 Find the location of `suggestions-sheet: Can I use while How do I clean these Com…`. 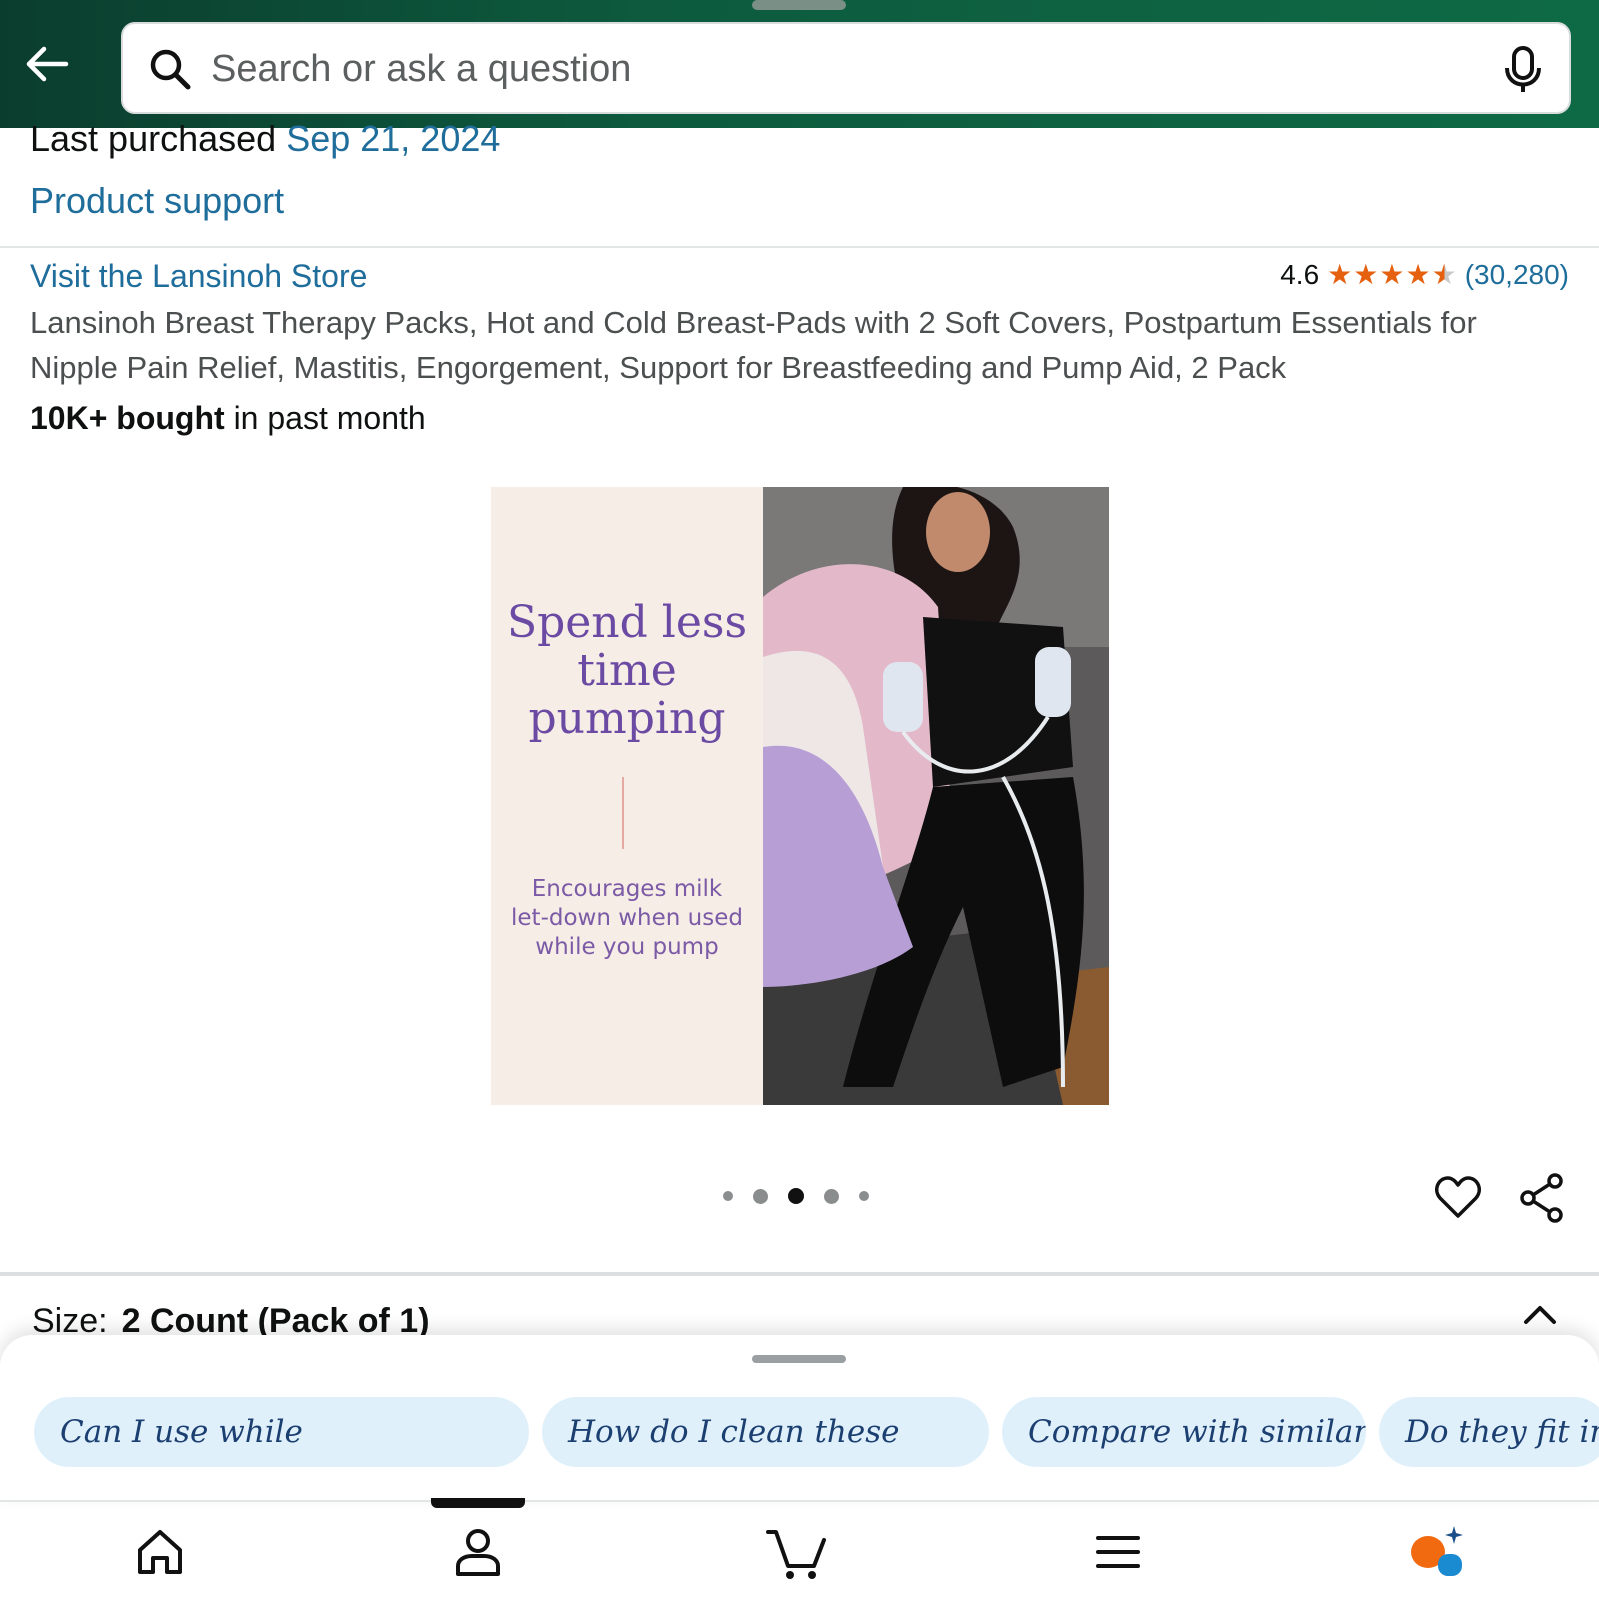

suggestions-sheet: Can I use while How do I clean these Com… is located at coordinates (799, 1417).